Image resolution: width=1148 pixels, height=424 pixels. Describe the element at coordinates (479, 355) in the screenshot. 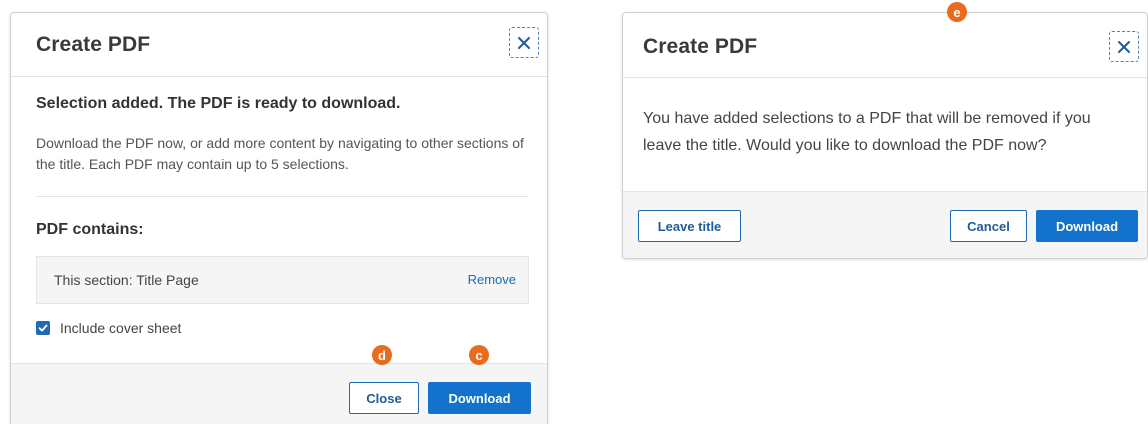

I see `annotation-marker-c: c` at that location.